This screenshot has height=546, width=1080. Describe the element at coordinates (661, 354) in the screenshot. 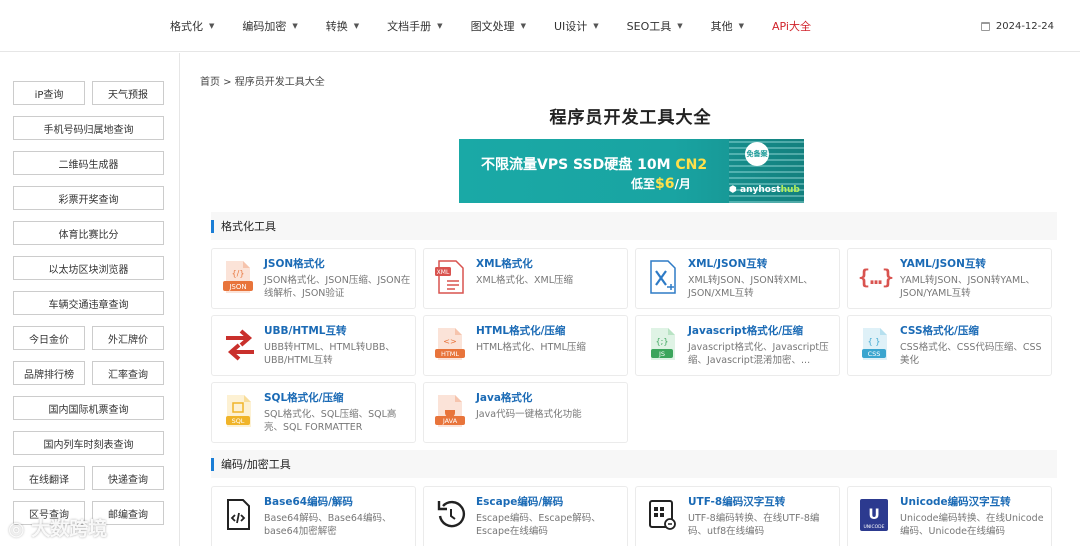

I see `svg-text: JS` at that location.